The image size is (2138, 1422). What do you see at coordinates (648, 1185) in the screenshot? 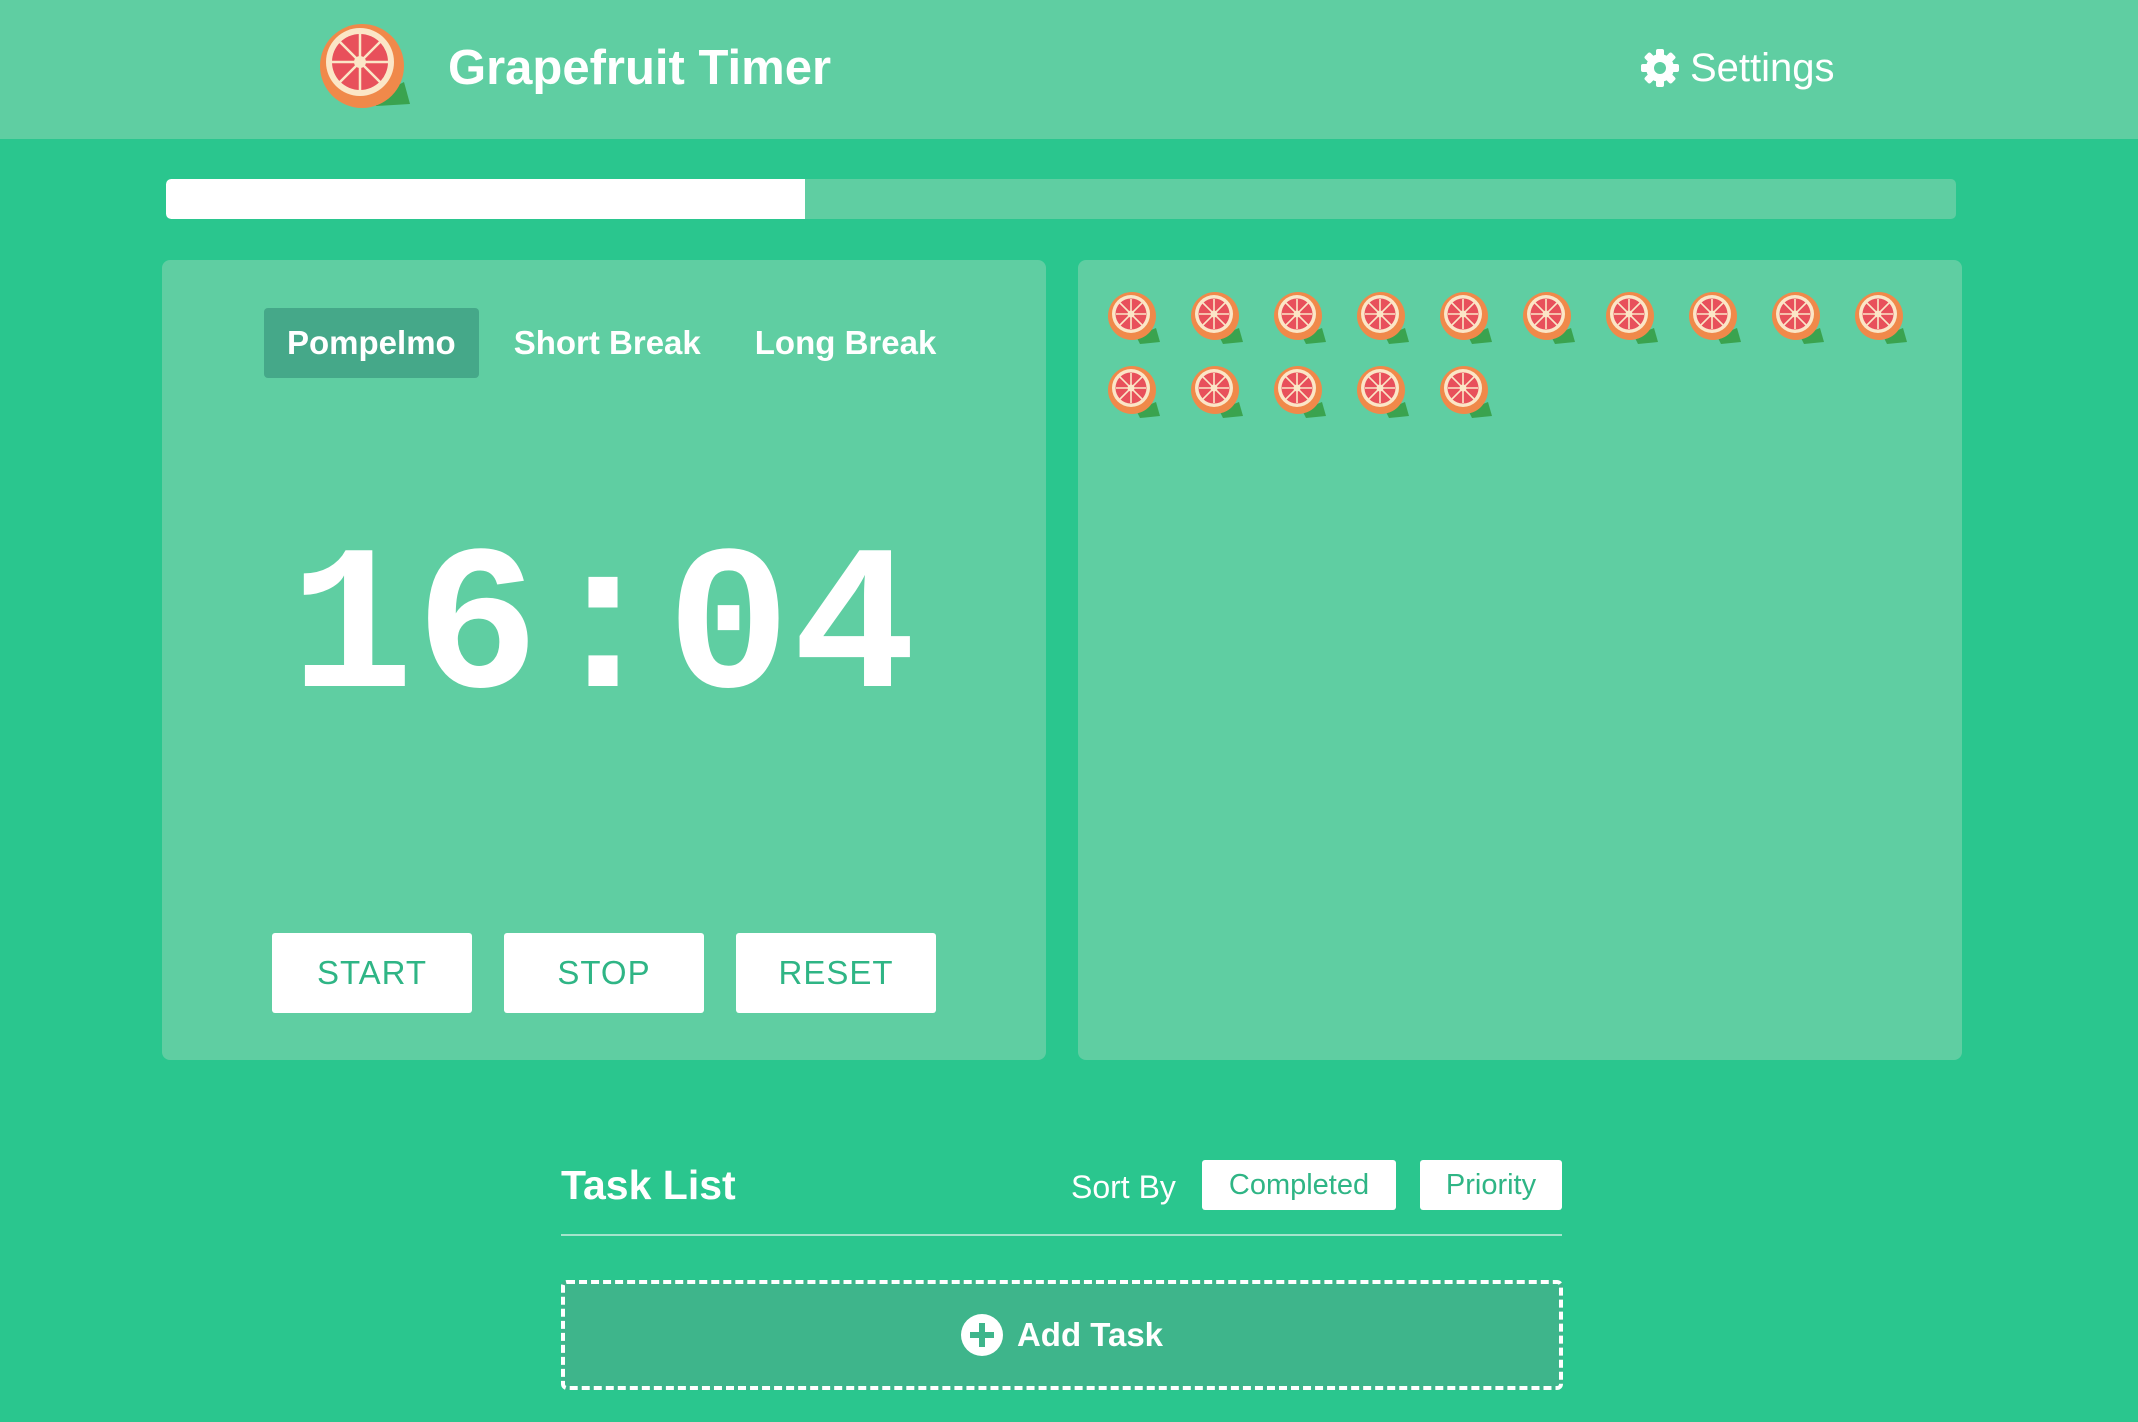
I see `task-list-title: Task List` at bounding box center [648, 1185].